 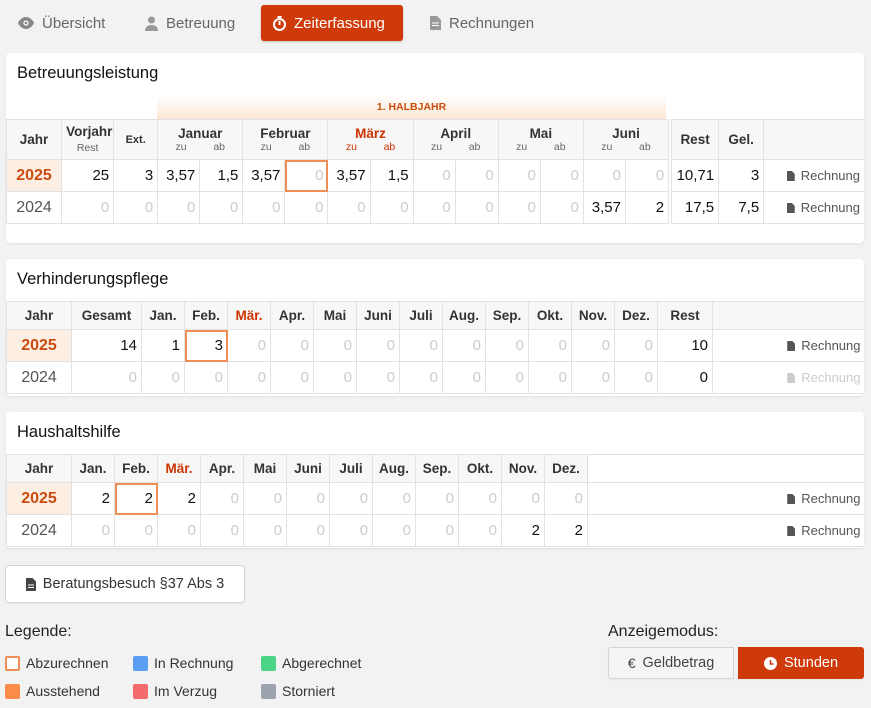 What do you see at coordinates (88, 207) in the screenshot?
I see `vorjahr-input: 0` at bounding box center [88, 207].